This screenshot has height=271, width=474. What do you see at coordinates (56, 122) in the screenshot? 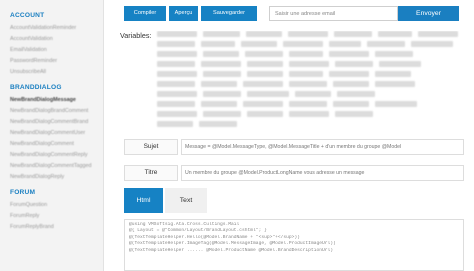
I see `sidebar-item: NewBrandDialogCommentBrand` at bounding box center [56, 122].